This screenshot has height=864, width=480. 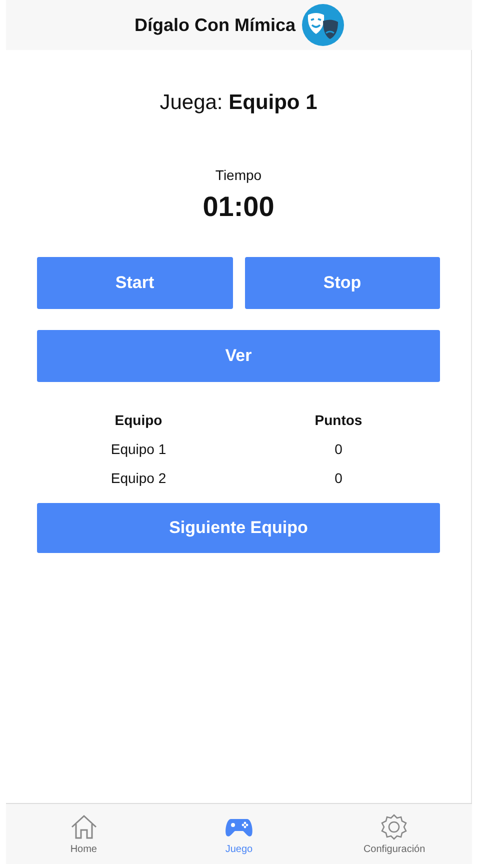 What do you see at coordinates (323, 25) in the screenshot?
I see `theater-masks-icon` at bounding box center [323, 25].